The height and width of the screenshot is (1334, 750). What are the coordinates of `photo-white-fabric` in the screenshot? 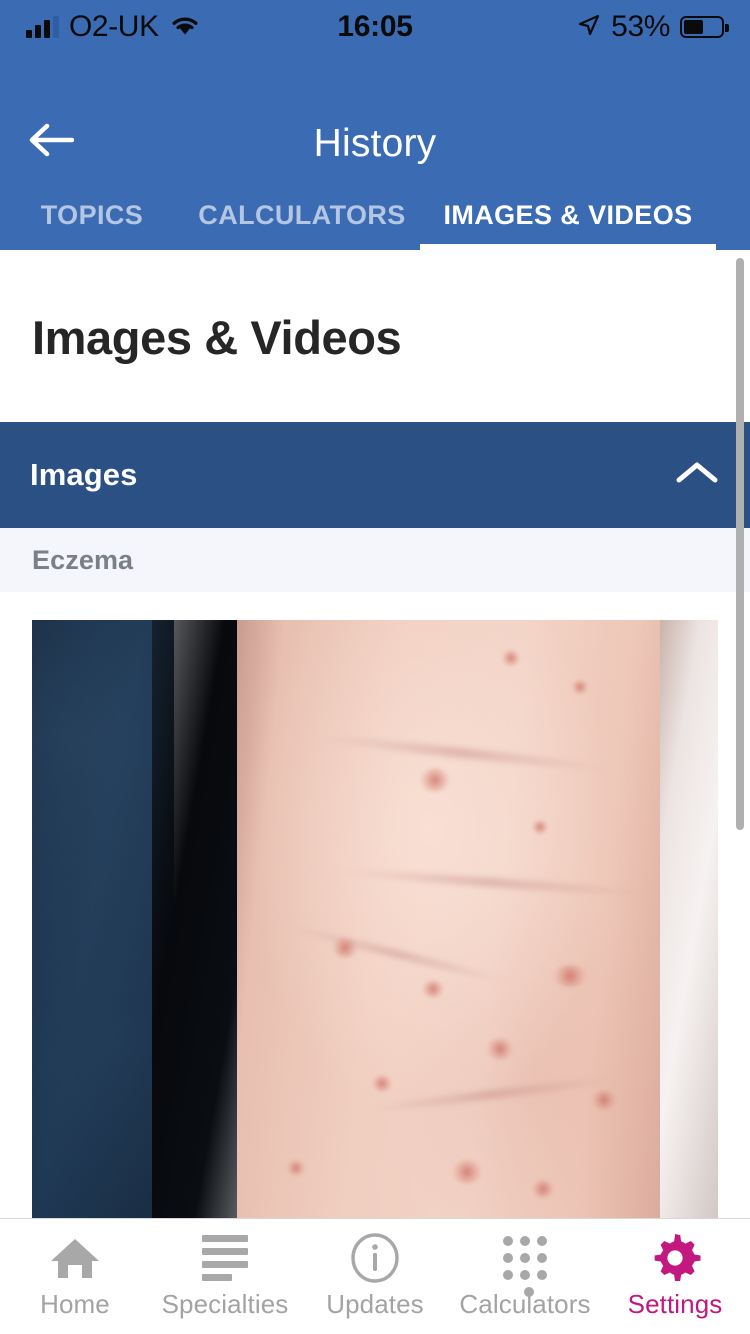 It's located at (689, 919).